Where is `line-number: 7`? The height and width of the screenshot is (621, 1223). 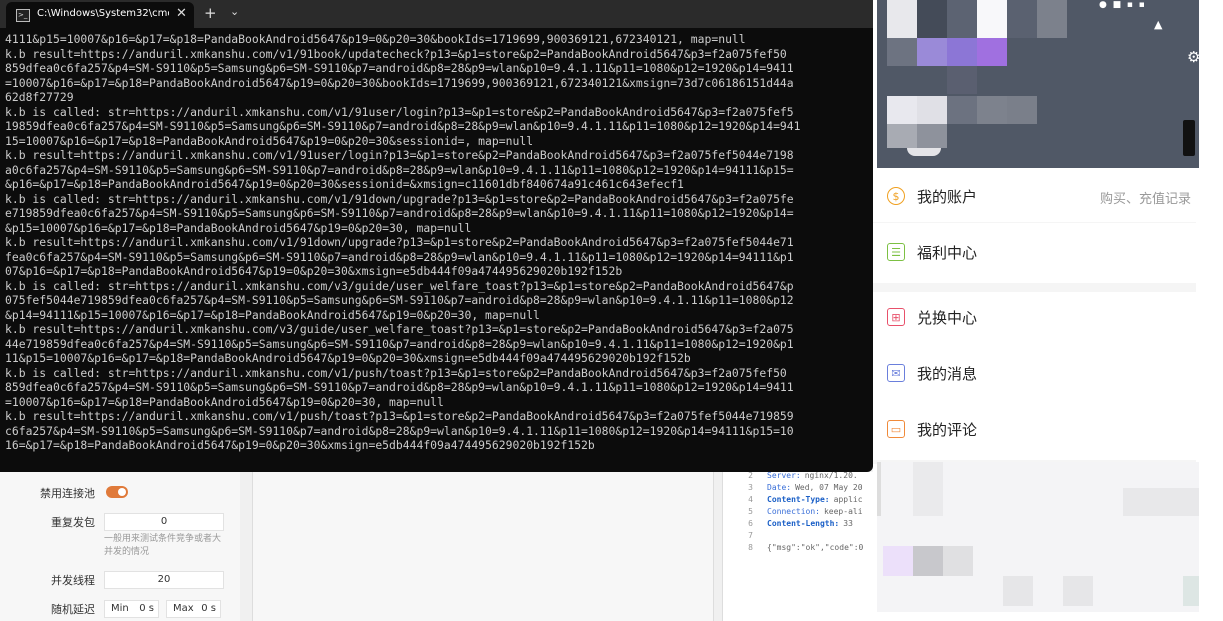
line-number: 7 is located at coordinates (750, 535).